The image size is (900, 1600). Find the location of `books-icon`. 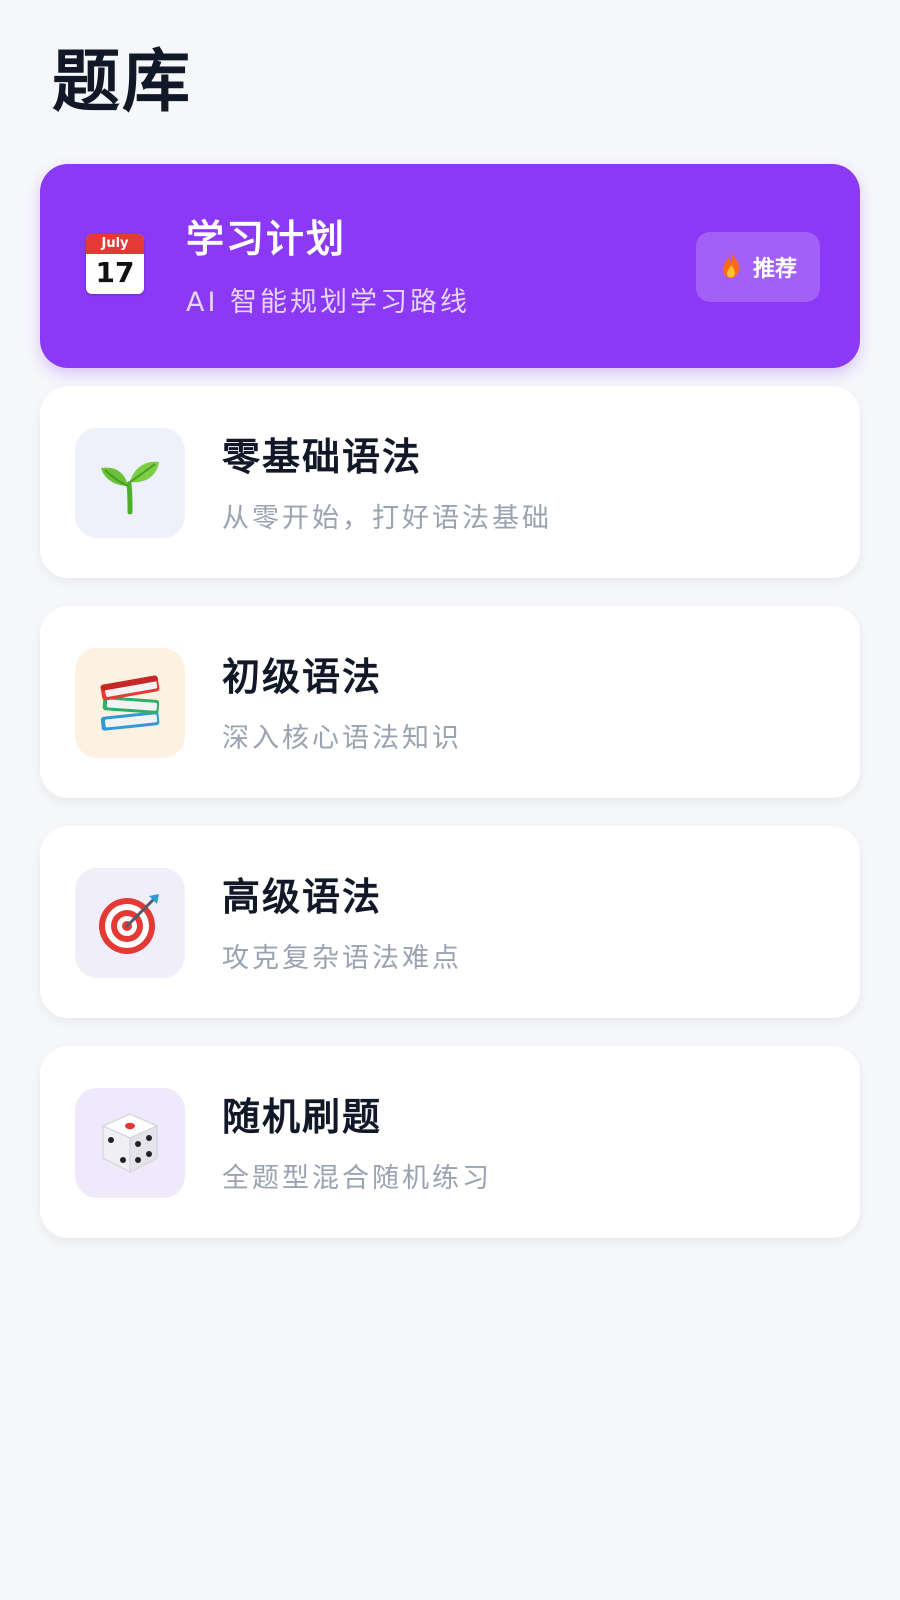

books-icon is located at coordinates (130, 703).